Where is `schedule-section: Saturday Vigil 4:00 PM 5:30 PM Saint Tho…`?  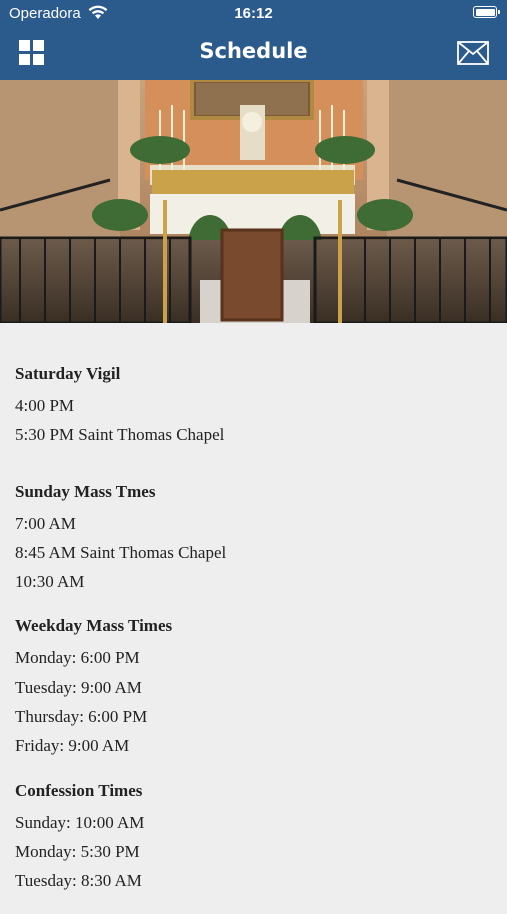
schedule-section: Saturday Vigil 4:00 PM 5:30 PM Saint Tho… is located at coordinates (253, 406).